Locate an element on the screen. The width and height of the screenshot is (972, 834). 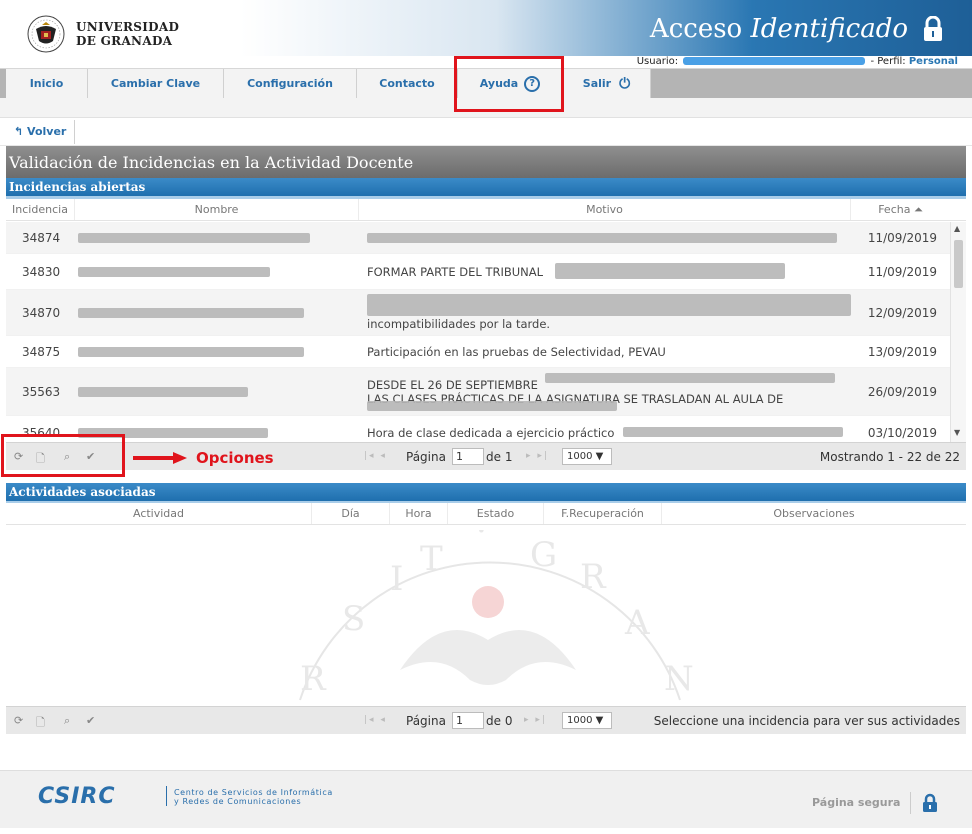
col-header-fecha-label: Fecha is located at coordinates (894, 209).